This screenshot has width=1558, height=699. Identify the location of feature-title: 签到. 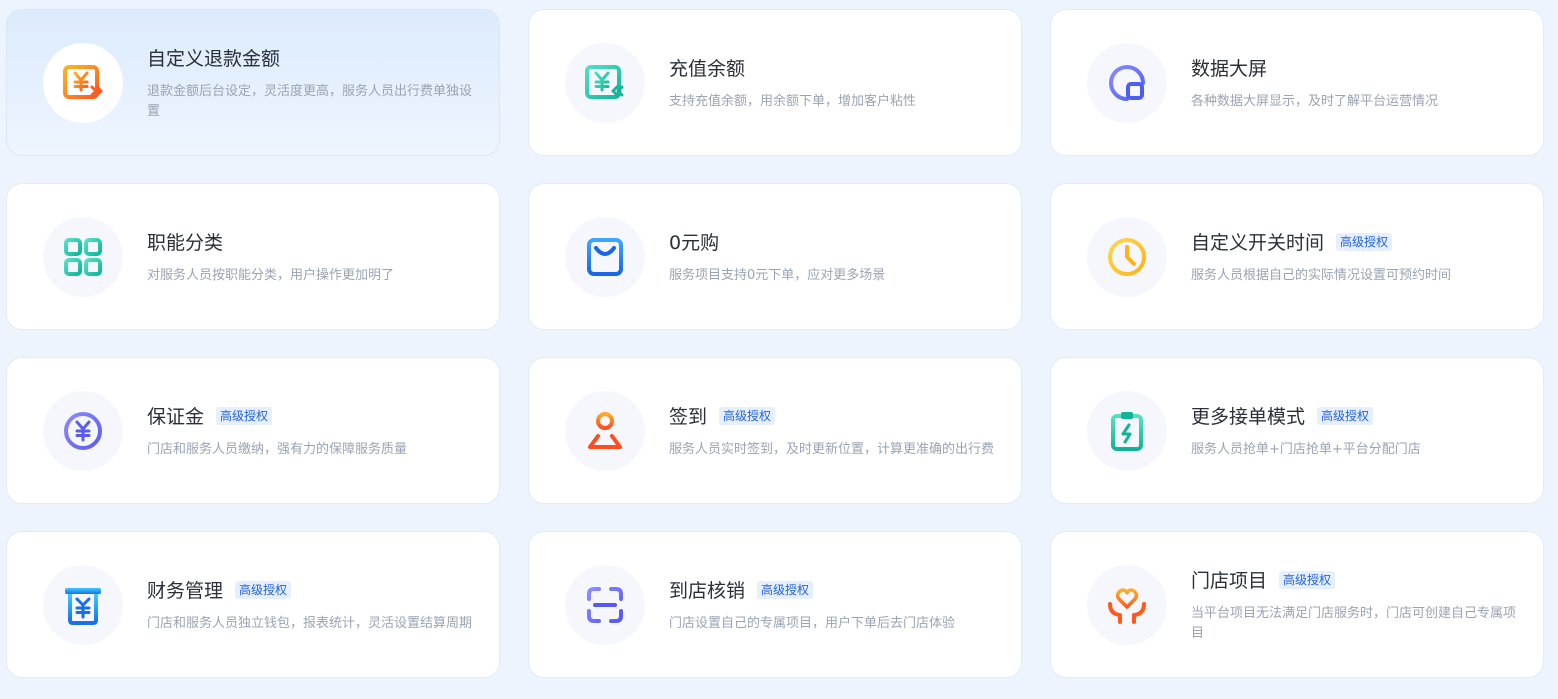
(688, 417).